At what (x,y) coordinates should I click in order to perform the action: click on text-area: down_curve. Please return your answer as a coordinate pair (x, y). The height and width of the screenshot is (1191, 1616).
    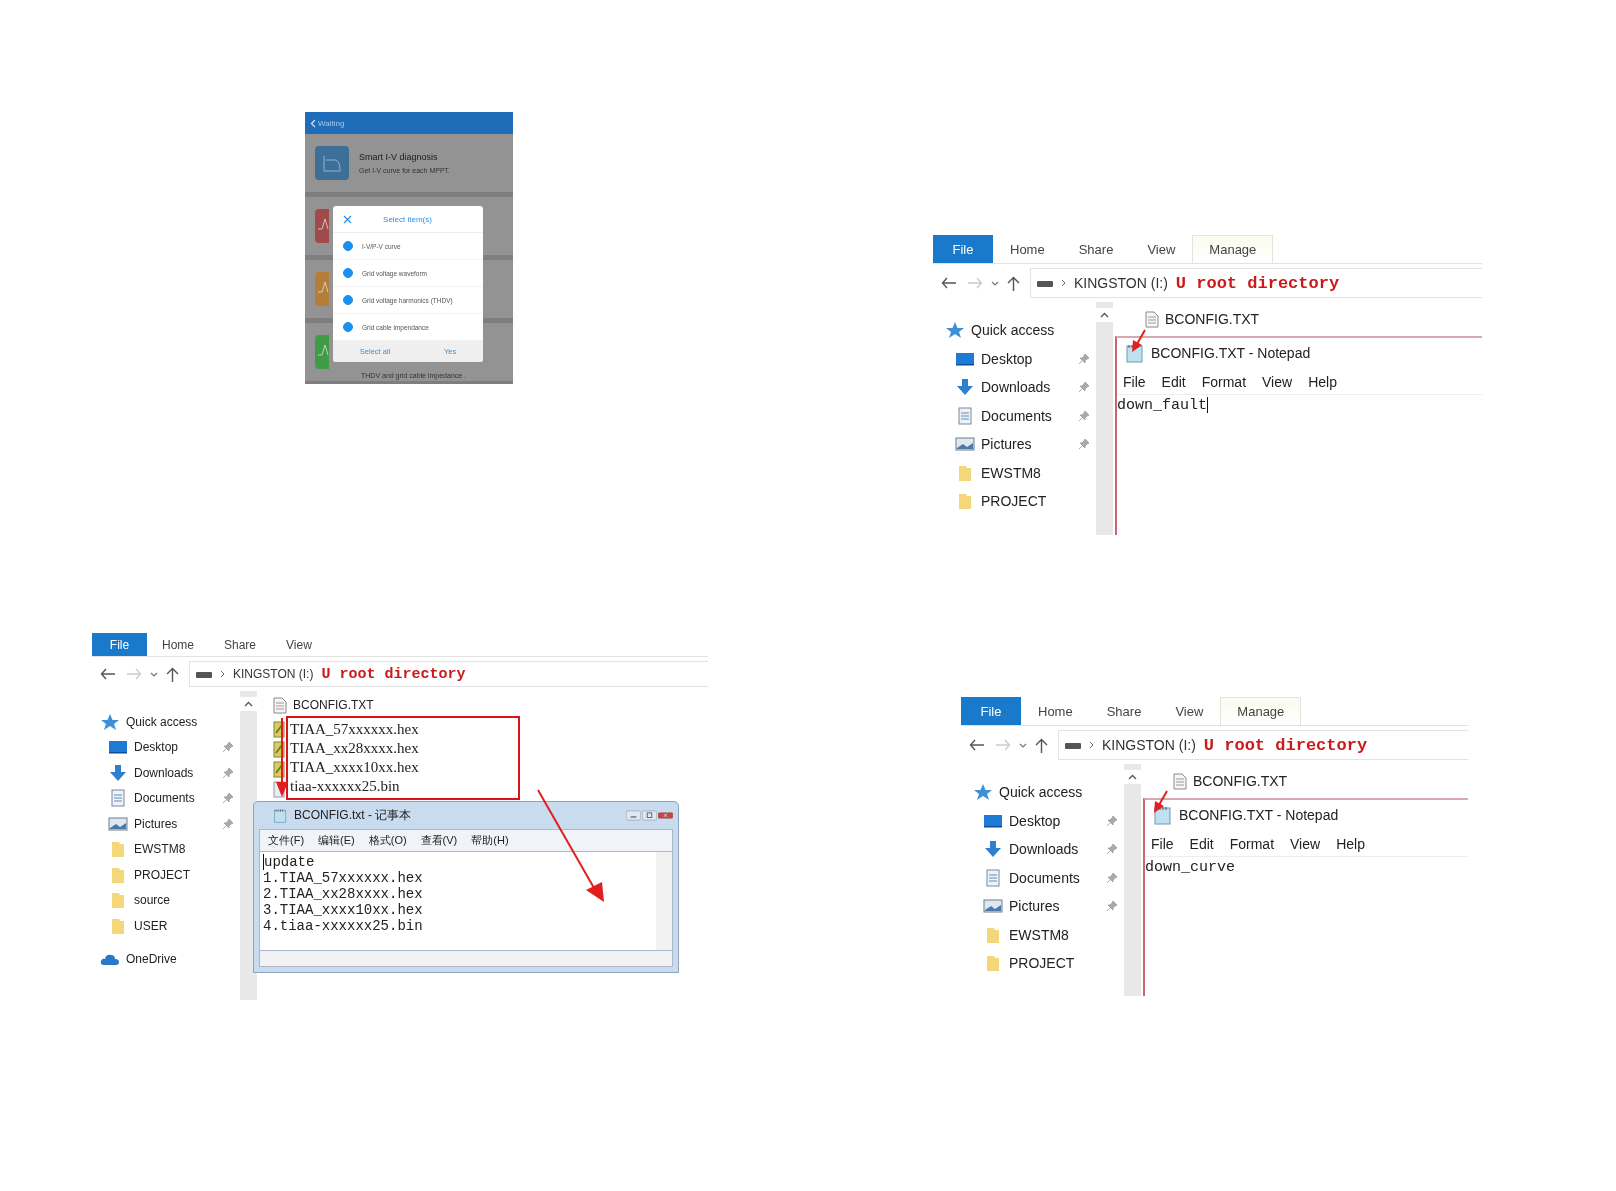
    Looking at the image, I should click on (1306, 926).